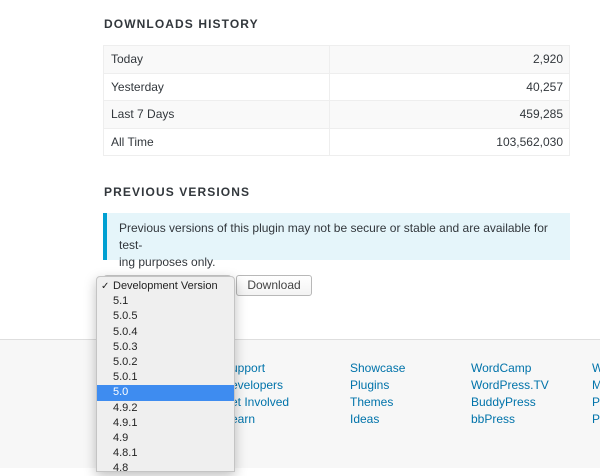 The image size is (600, 476). What do you see at coordinates (165, 423) in the screenshot?
I see `version-option: 4.9.1` at bounding box center [165, 423].